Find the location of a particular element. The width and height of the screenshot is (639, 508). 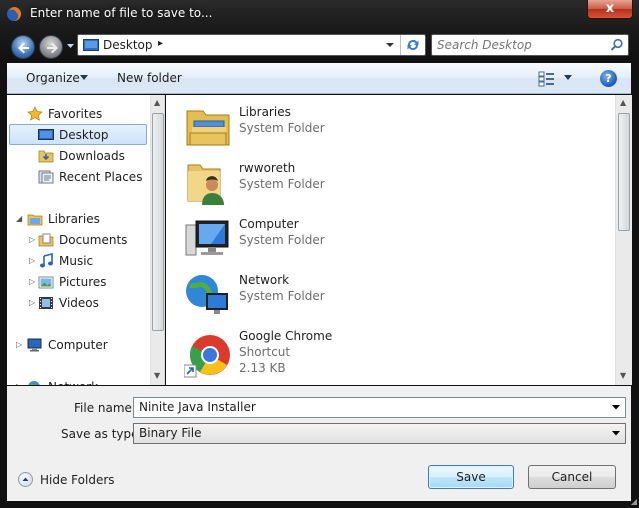

organize-button: Organize is located at coordinates (53, 78).